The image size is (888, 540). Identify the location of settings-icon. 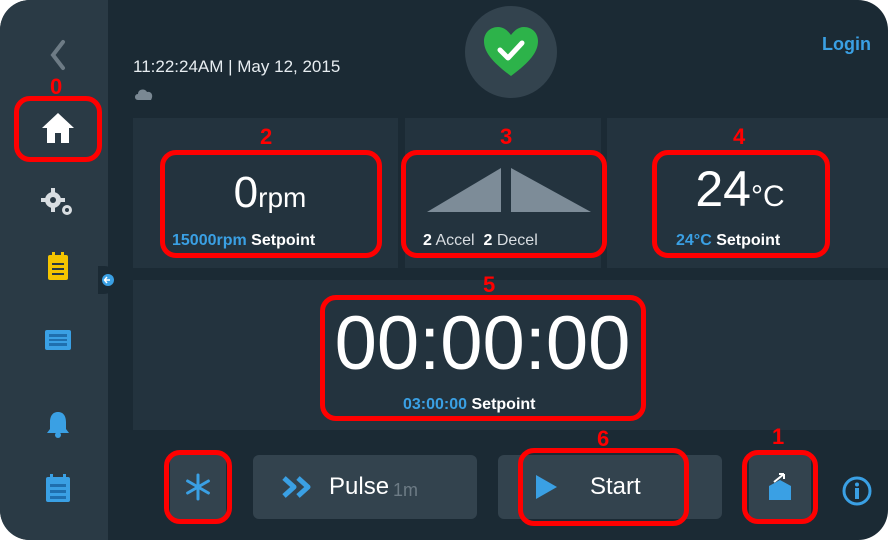
(56, 201).